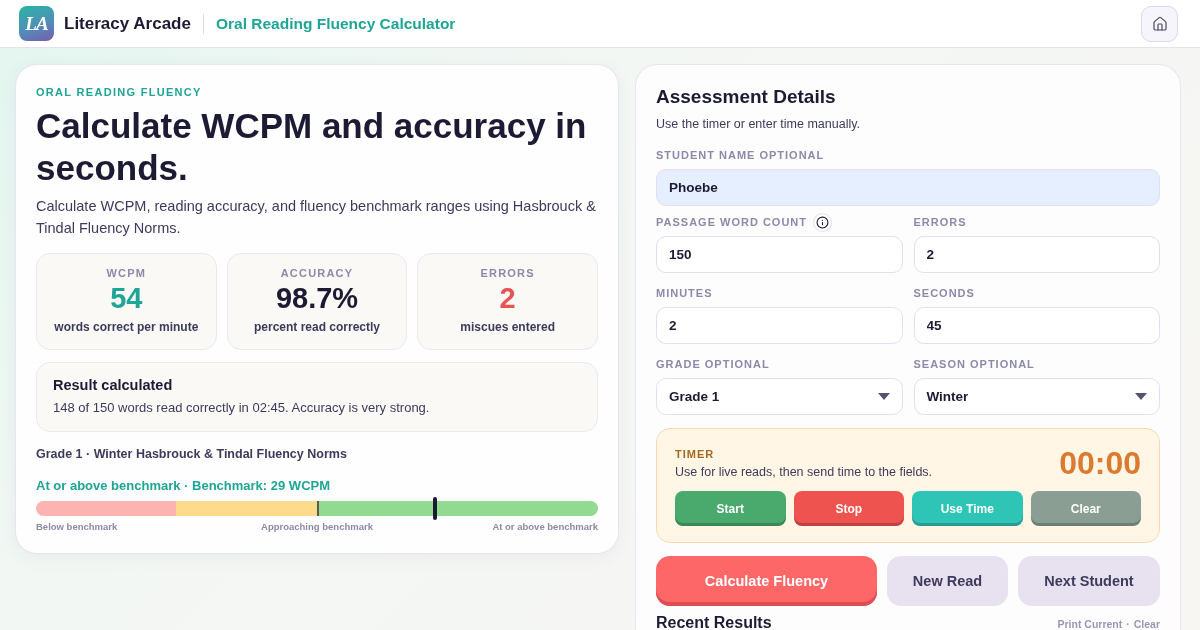 The height and width of the screenshot is (630, 1200). I want to click on brand-name: Literacy Arcade, so click(127, 23).